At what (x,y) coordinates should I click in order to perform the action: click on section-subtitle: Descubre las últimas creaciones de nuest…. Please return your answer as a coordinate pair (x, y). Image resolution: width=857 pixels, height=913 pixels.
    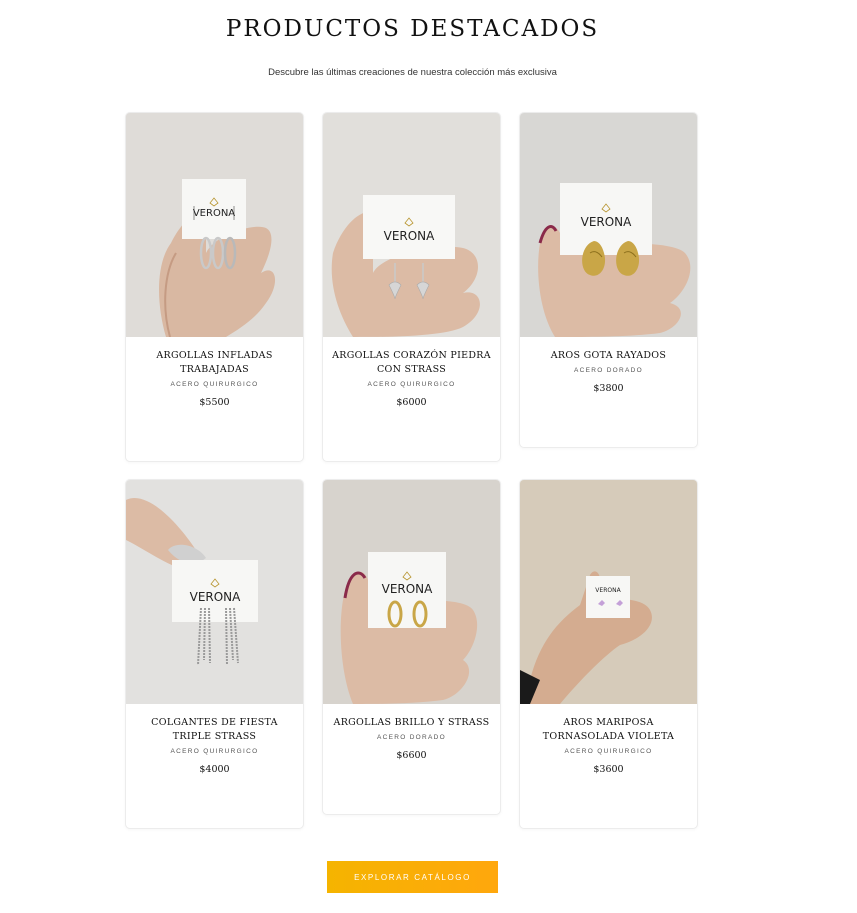
    Looking at the image, I should click on (412, 72).